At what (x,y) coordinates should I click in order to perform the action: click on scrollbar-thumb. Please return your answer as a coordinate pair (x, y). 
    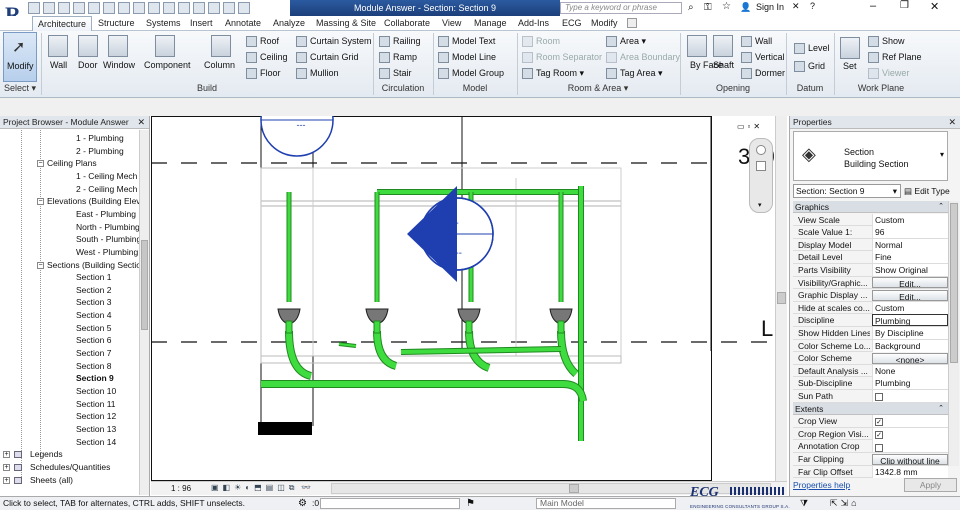
    Looking at the image, I should click on (144, 285).